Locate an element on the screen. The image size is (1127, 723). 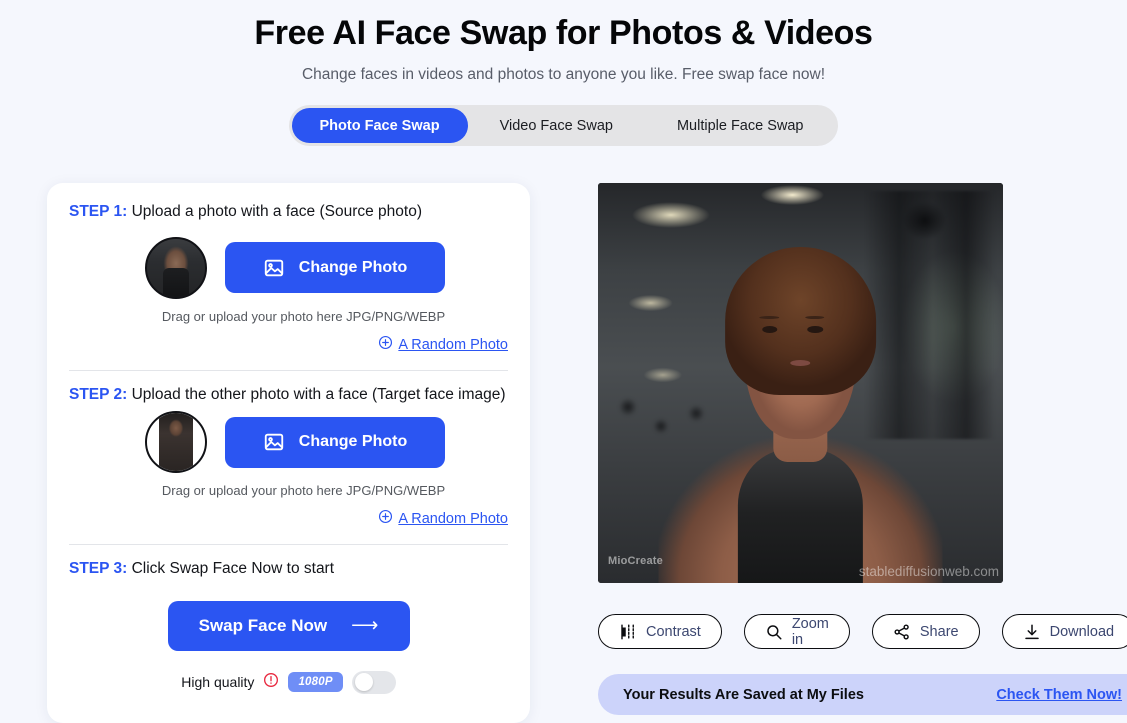
step-3-heading: STEP 3: Click Swap Face Now to start is located at coordinates (288, 569).